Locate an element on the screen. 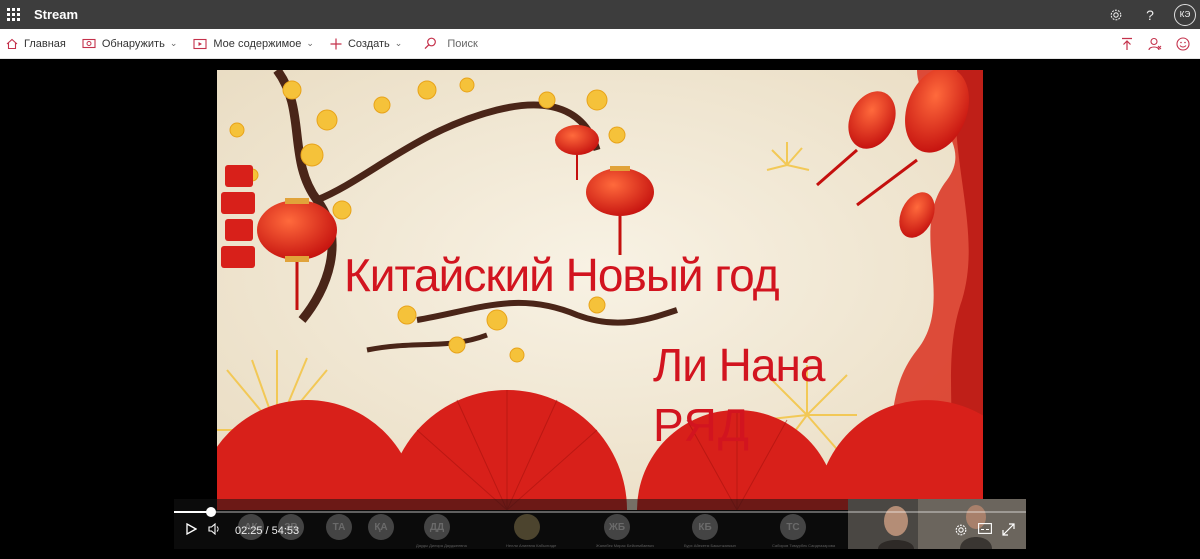 Image resolution: width=1200 pixels, height=559 pixels. nav-home-label: Главная is located at coordinates (45, 43).